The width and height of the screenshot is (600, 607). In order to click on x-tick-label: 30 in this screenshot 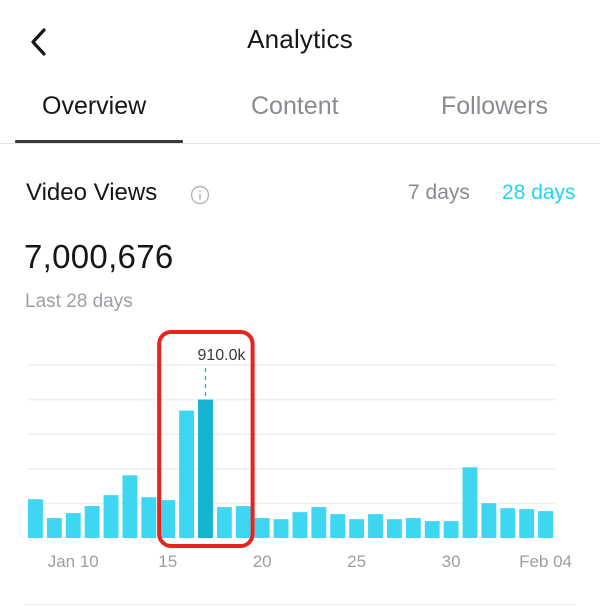, I will do `click(451, 561)`.